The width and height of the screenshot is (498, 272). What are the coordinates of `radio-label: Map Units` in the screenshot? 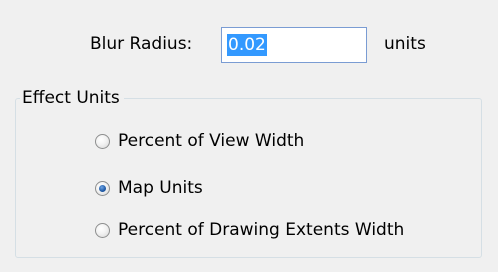 It's located at (160, 188).